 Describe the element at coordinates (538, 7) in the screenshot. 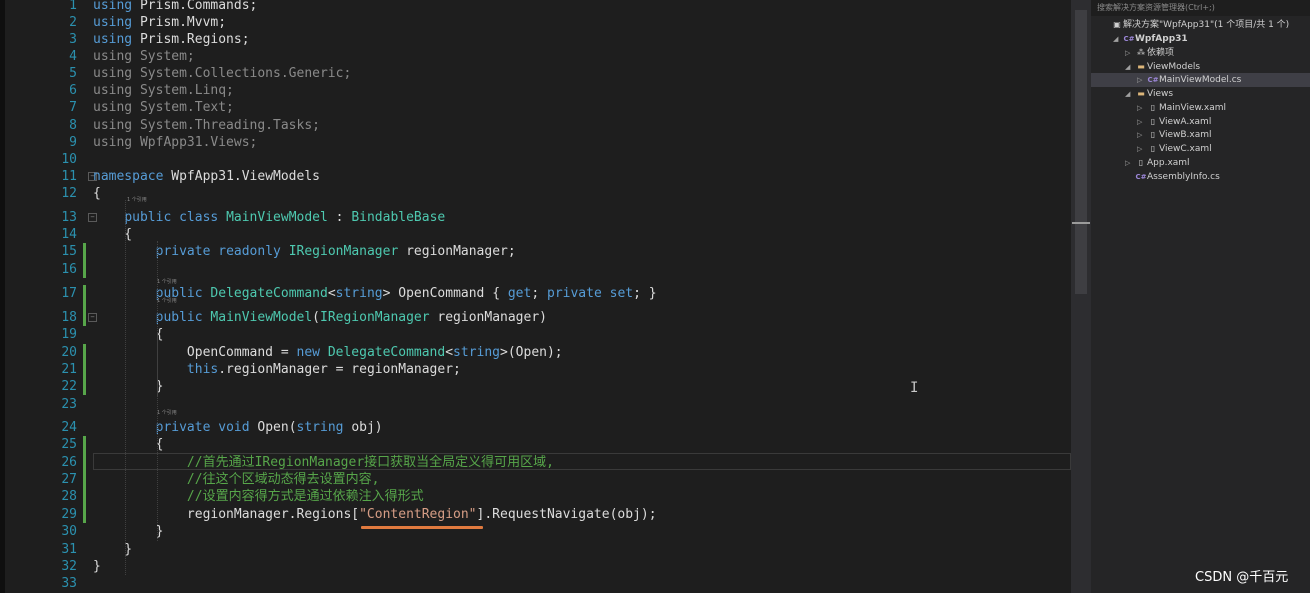

I see `code-line: 1 using Prism.Commands;` at that location.